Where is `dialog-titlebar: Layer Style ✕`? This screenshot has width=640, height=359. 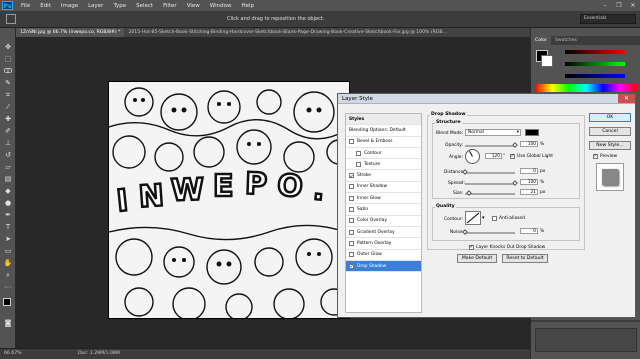 dialog-titlebar: Layer Style ✕ is located at coordinates (486, 99).